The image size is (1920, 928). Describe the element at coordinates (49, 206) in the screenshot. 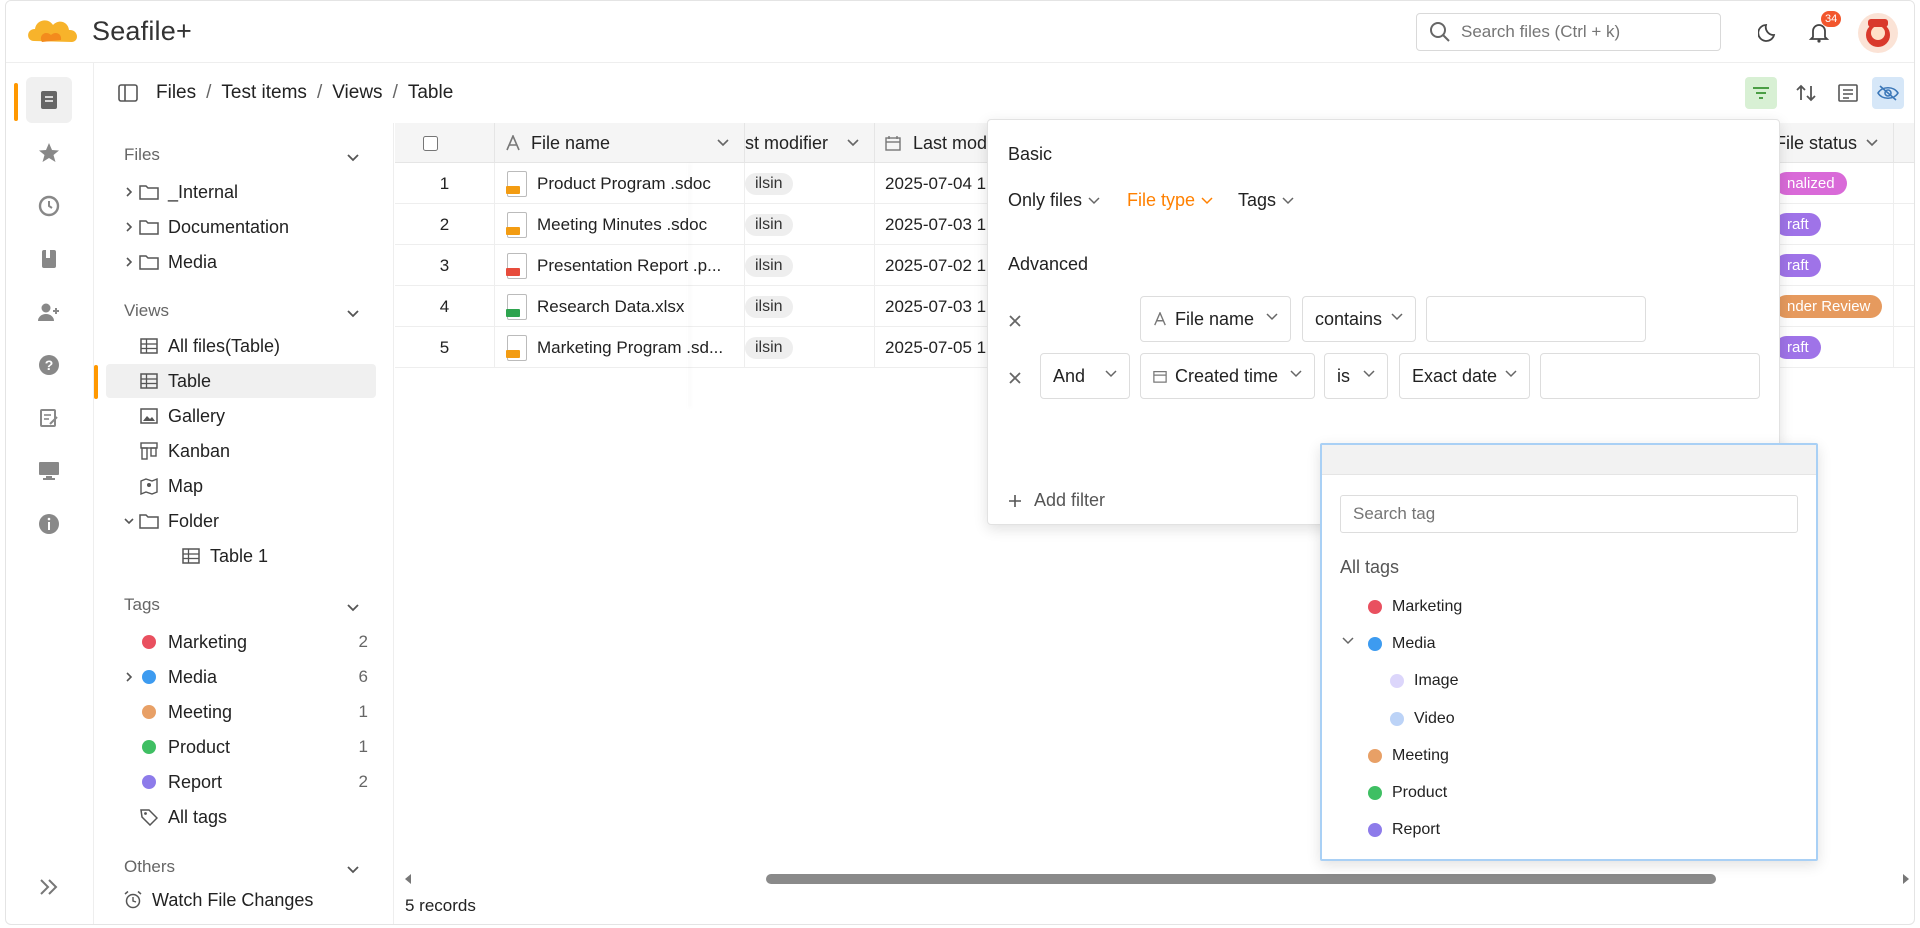

I see `rail-activities` at that location.